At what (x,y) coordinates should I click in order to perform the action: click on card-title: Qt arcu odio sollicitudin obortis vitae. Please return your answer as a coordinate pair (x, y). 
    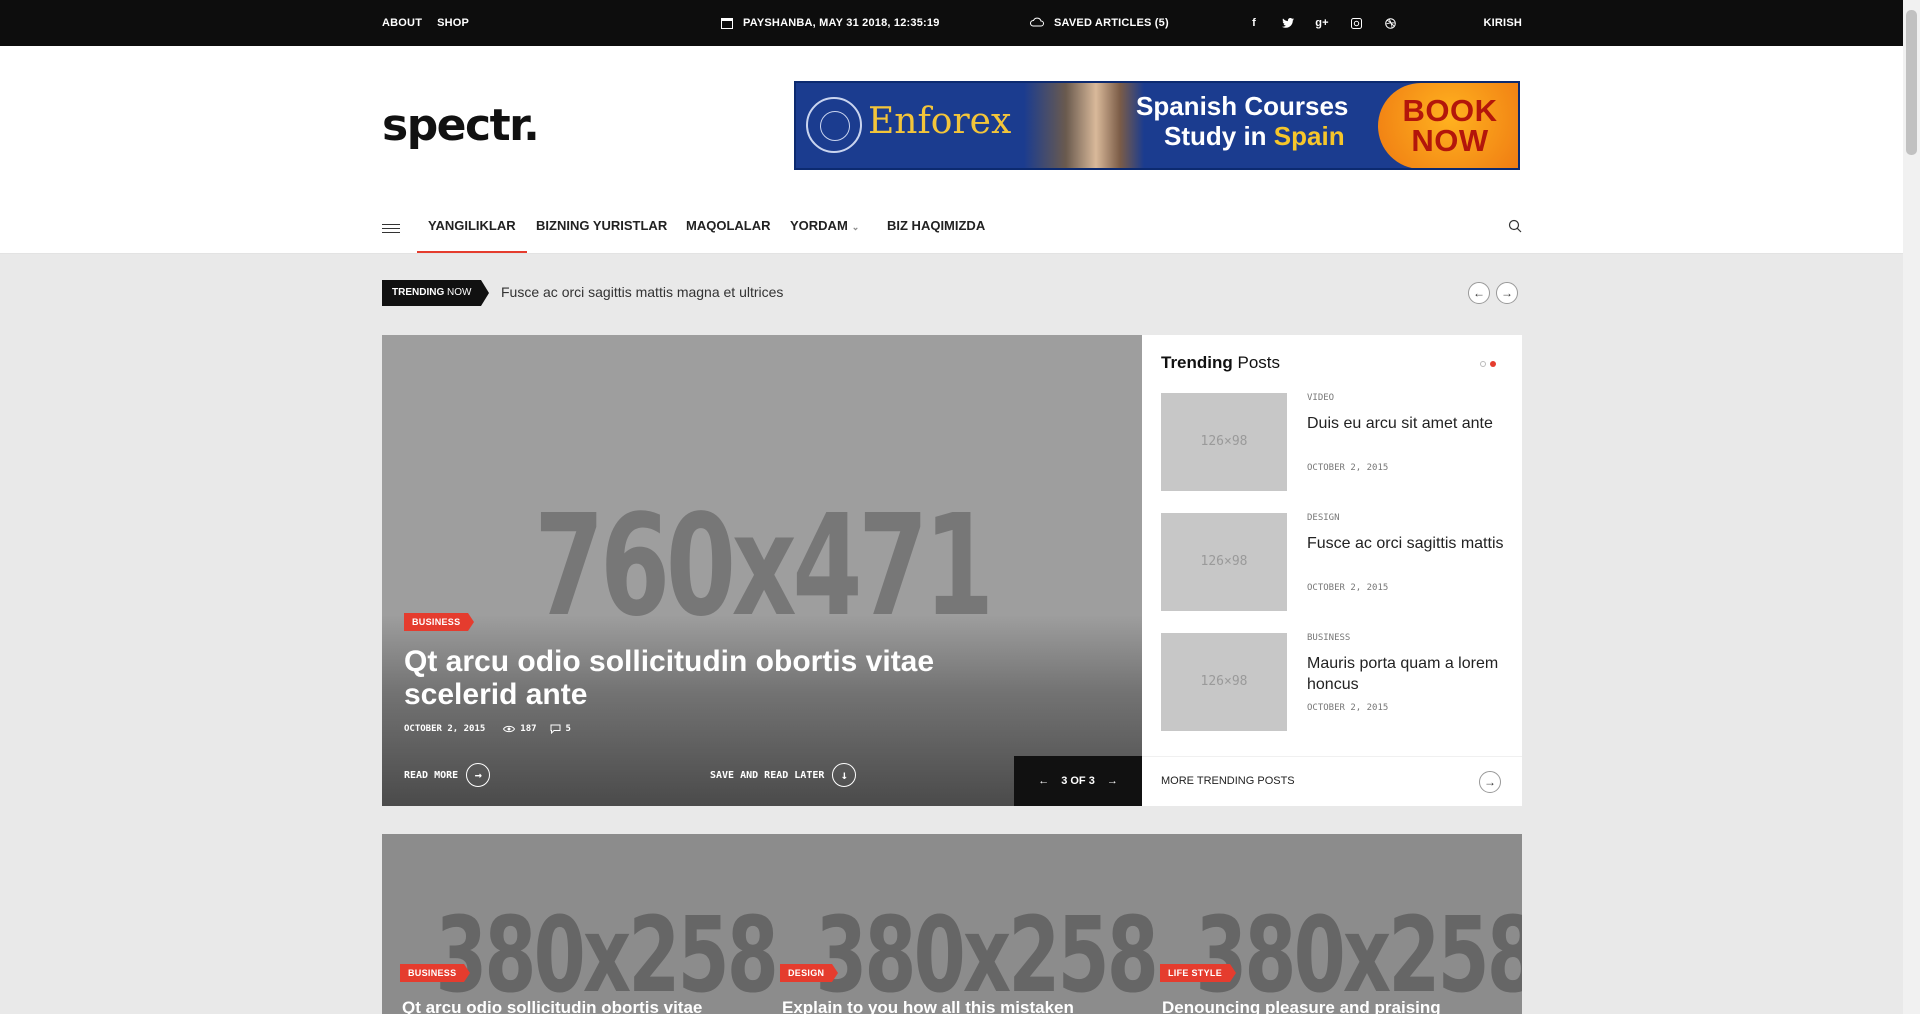
    Looking at the image, I should click on (572, 1006).